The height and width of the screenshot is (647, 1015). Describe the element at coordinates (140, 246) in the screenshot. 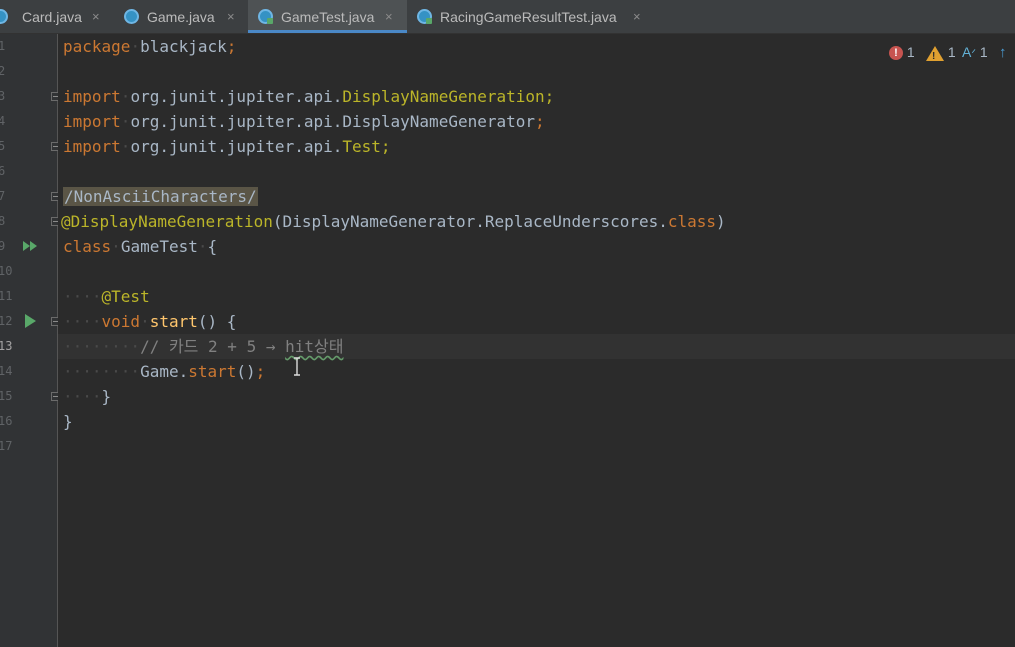

I see `code-line-9: class·GameTest·{` at that location.